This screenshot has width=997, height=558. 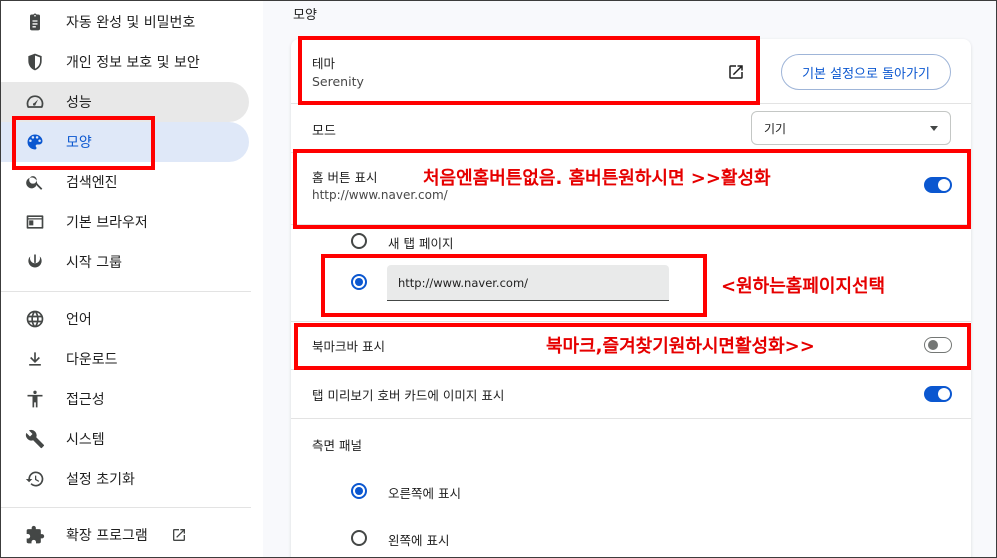 What do you see at coordinates (35, 142) in the screenshot?
I see `palette-icon` at bounding box center [35, 142].